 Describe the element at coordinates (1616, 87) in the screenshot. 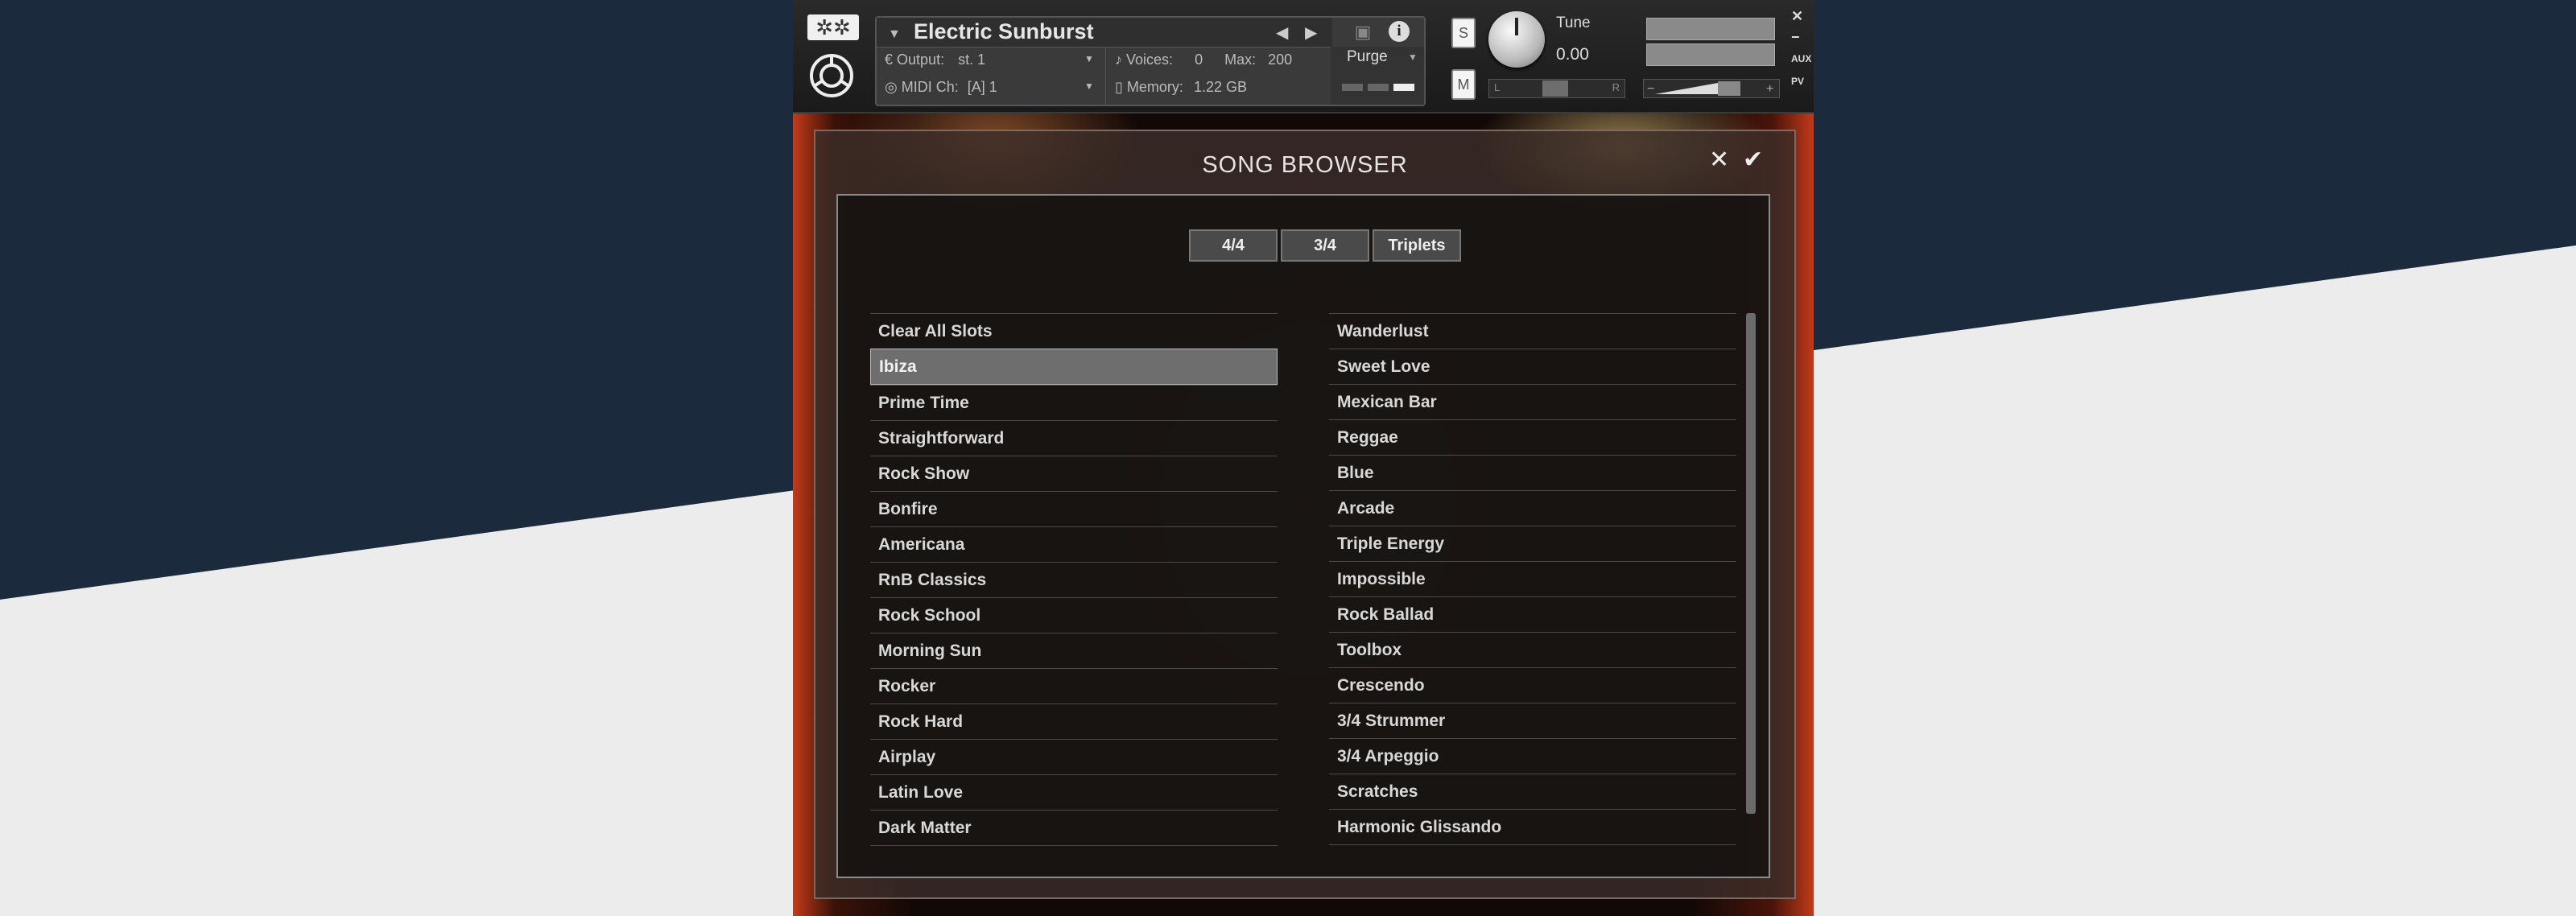

I see `pan-right-label: R` at that location.